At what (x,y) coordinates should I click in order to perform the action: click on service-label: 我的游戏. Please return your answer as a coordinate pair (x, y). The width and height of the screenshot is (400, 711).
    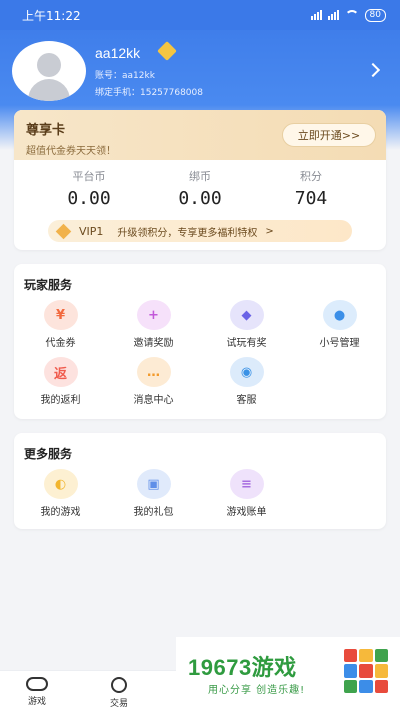
    Looking at the image, I should click on (60, 512).